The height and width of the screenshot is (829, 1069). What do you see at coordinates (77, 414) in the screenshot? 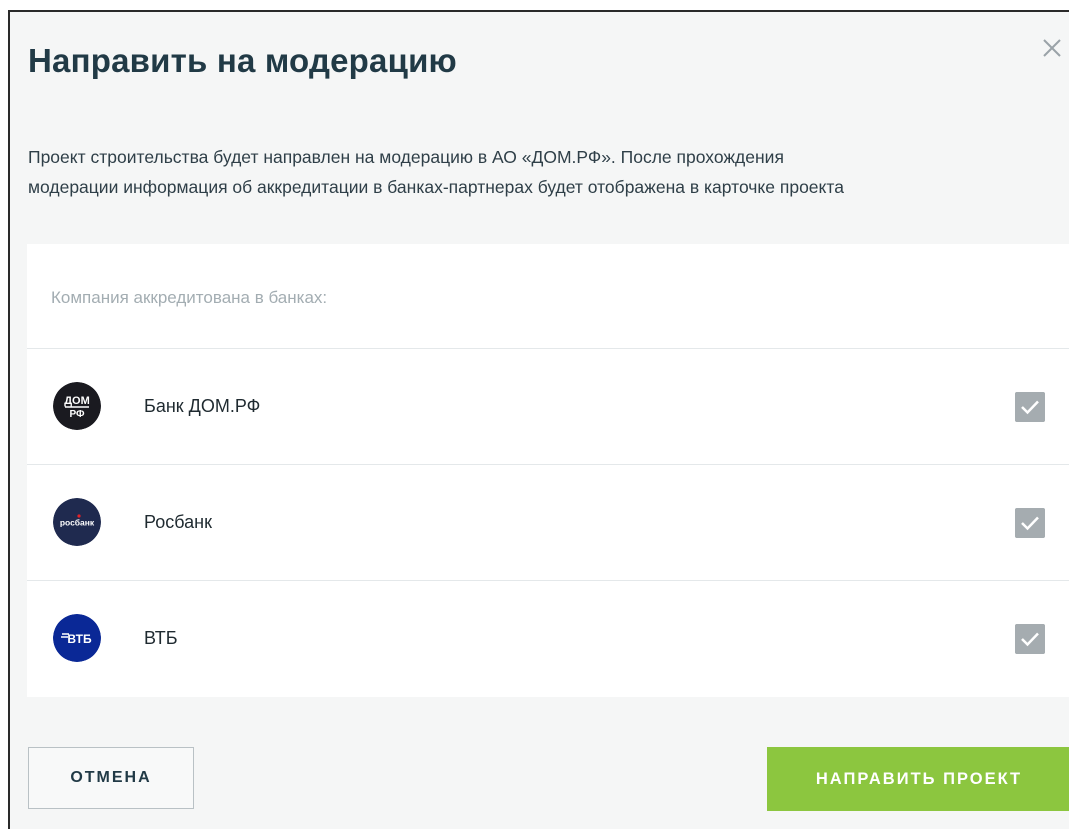
I see `domrf-logo-bottom: РФ` at bounding box center [77, 414].